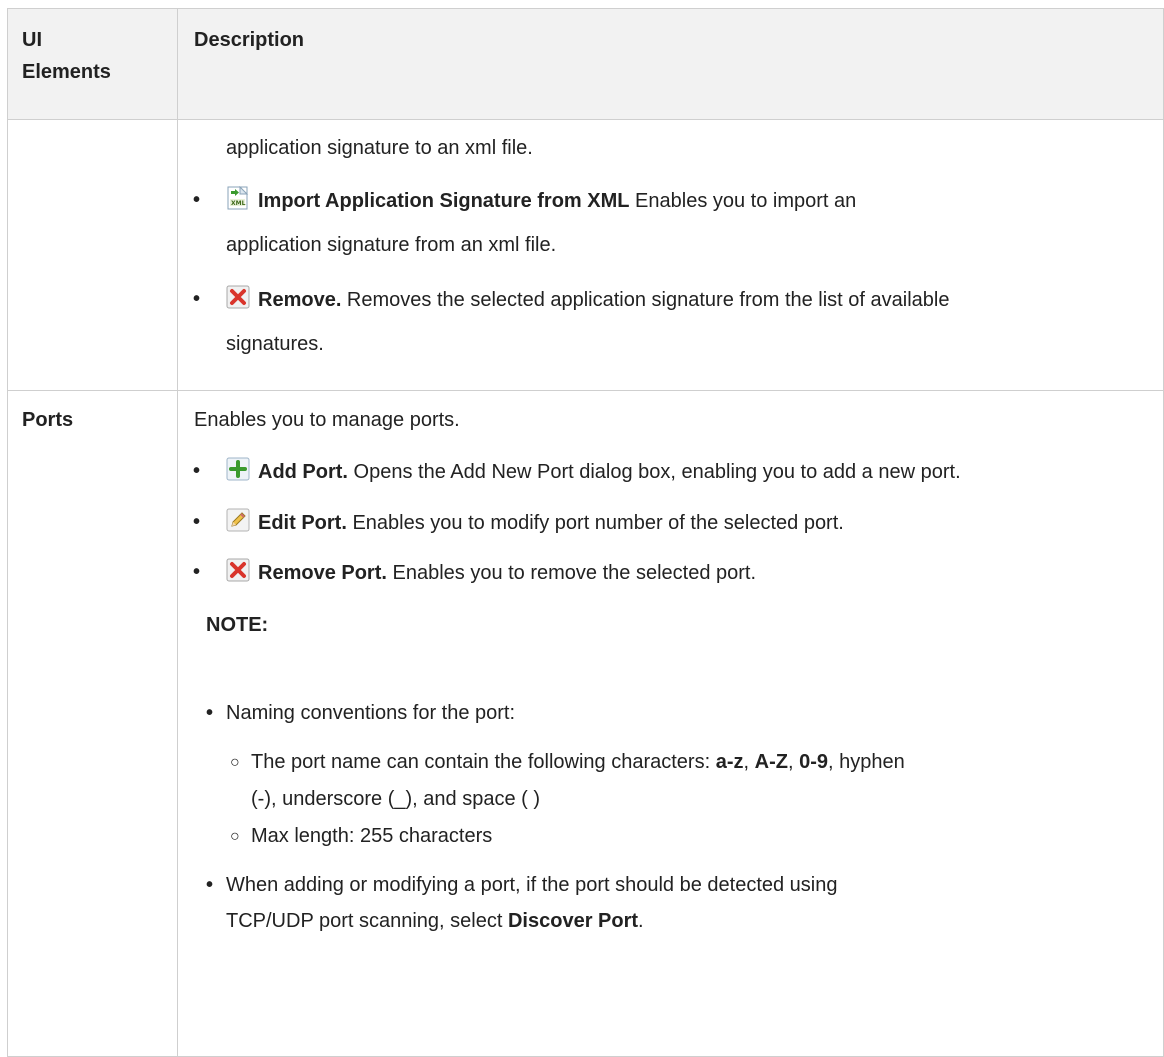 Image resolution: width=1164 pixels, height=1057 pixels. I want to click on remove-port-title: Remove Port., so click(322, 573).